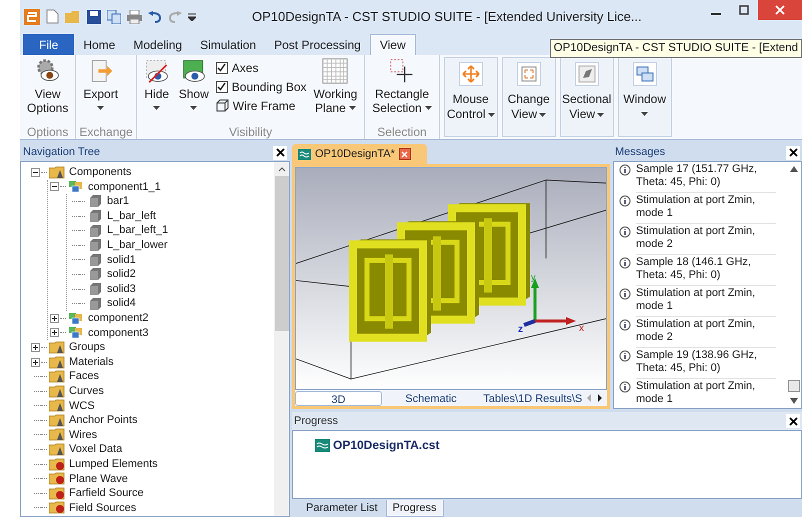  I want to click on tree-item: solid3, so click(121, 289).